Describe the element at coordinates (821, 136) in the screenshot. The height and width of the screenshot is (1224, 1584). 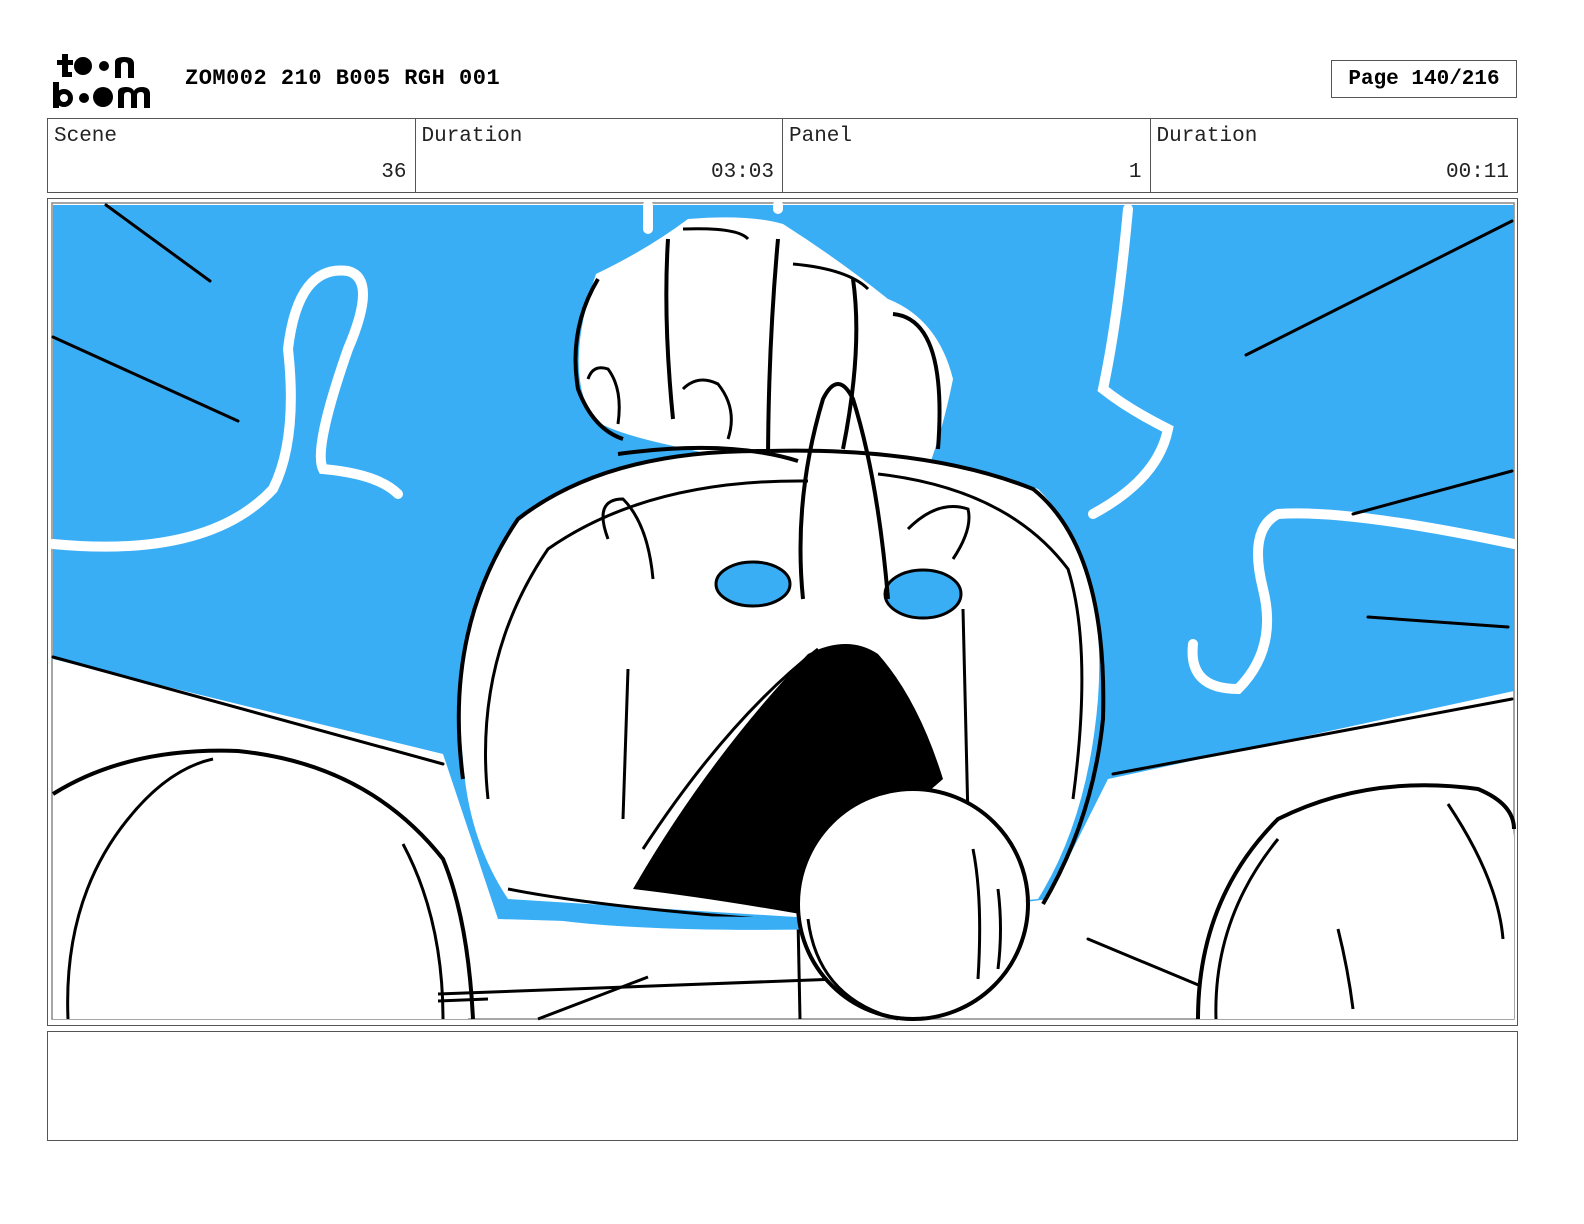
I see `panel-label: Panel` at that location.